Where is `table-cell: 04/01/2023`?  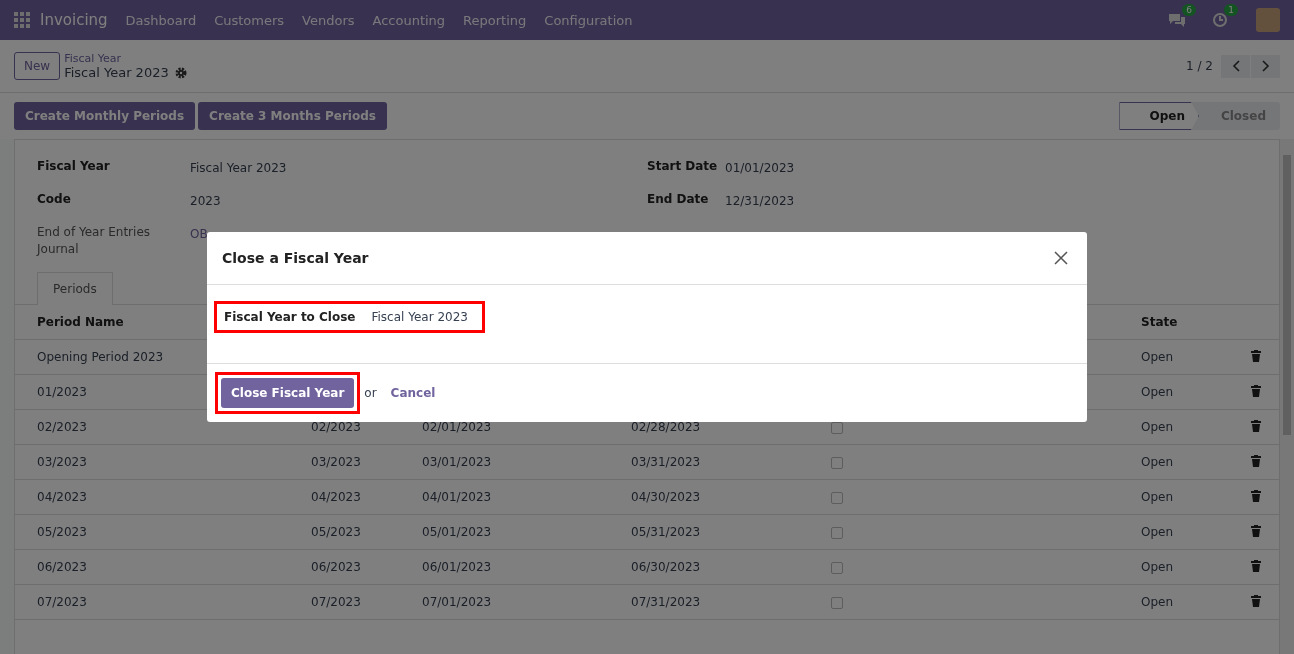
table-cell: 04/01/2023 is located at coordinates (457, 497).